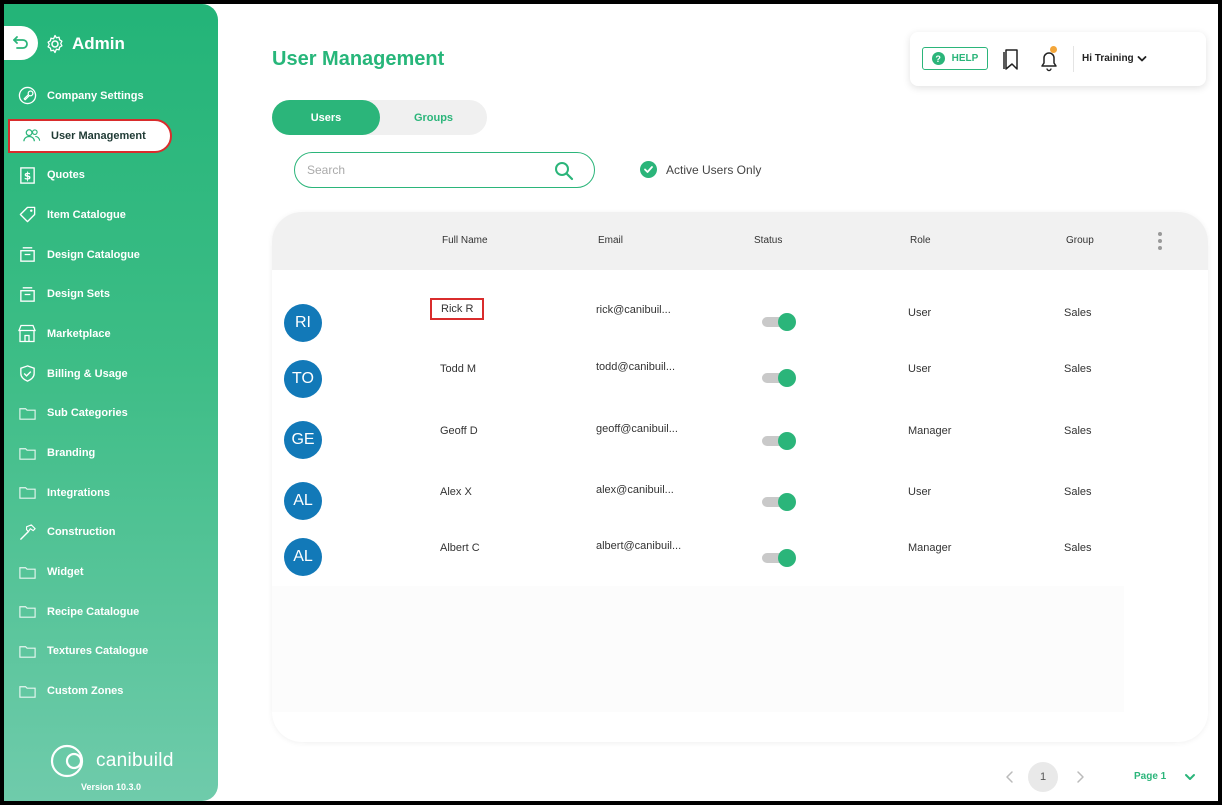 The height and width of the screenshot is (805, 1222). What do you see at coordinates (98, 43) in the screenshot?
I see `sidebar-title: Admin` at bounding box center [98, 43].